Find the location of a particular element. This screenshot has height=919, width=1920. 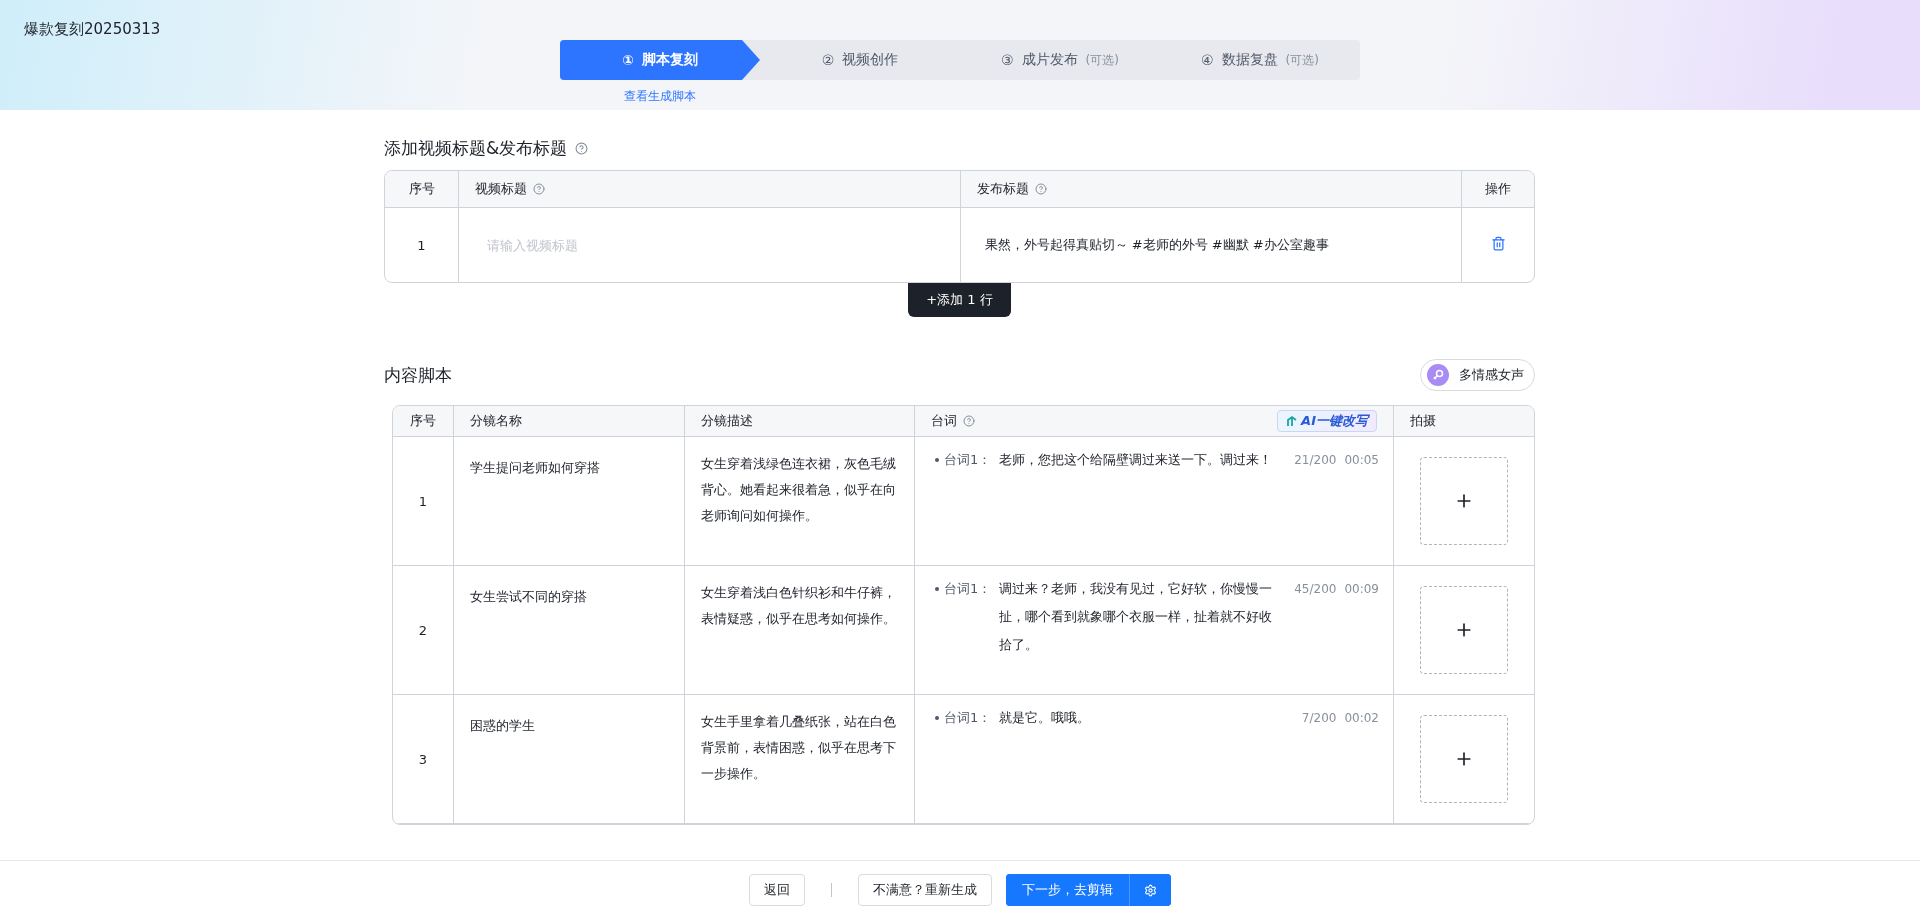

delete-icon is located at coordinates (1498, 243).